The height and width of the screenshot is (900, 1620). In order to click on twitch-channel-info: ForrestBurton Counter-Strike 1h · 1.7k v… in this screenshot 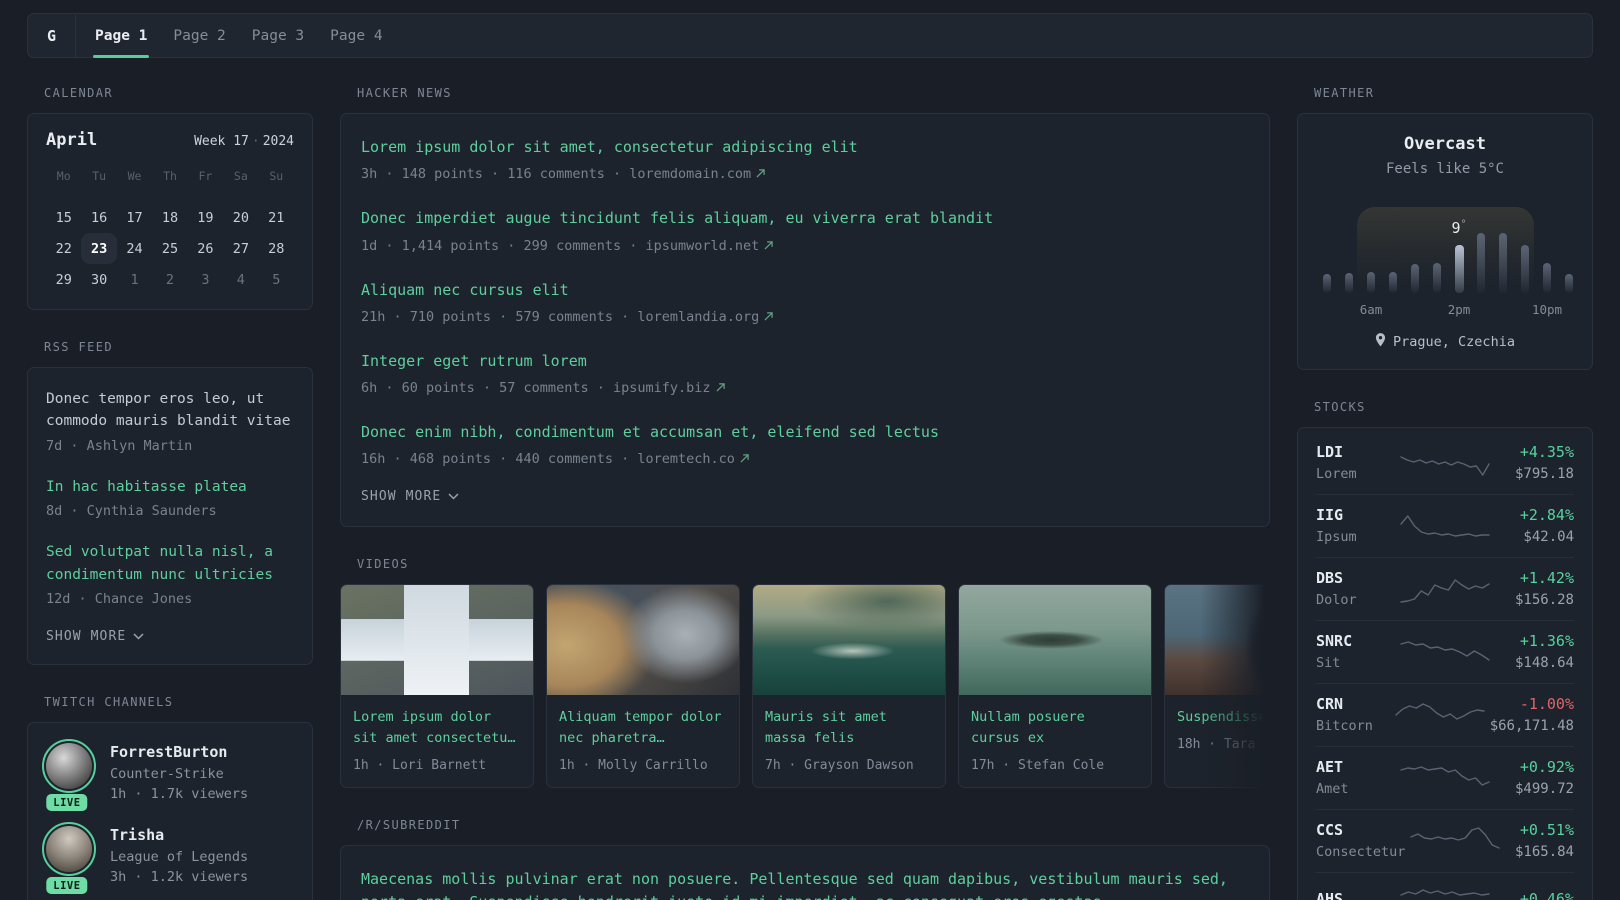, I will do `click(179, 772)`.